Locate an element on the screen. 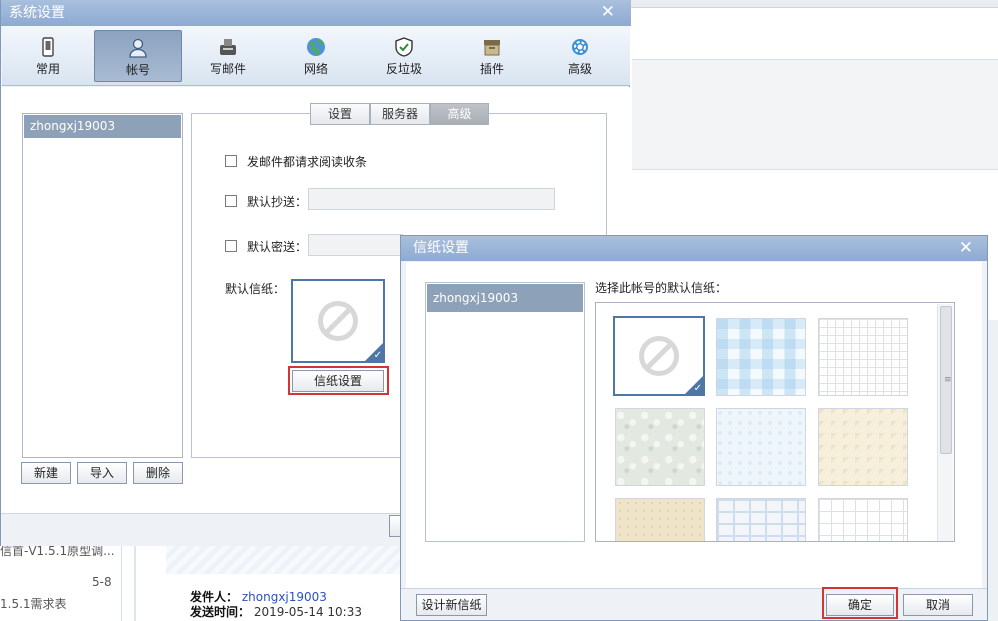 Image resolution: width=998 pixels, height=621 pixels. shield-icon is located at coordinates (404, 47).